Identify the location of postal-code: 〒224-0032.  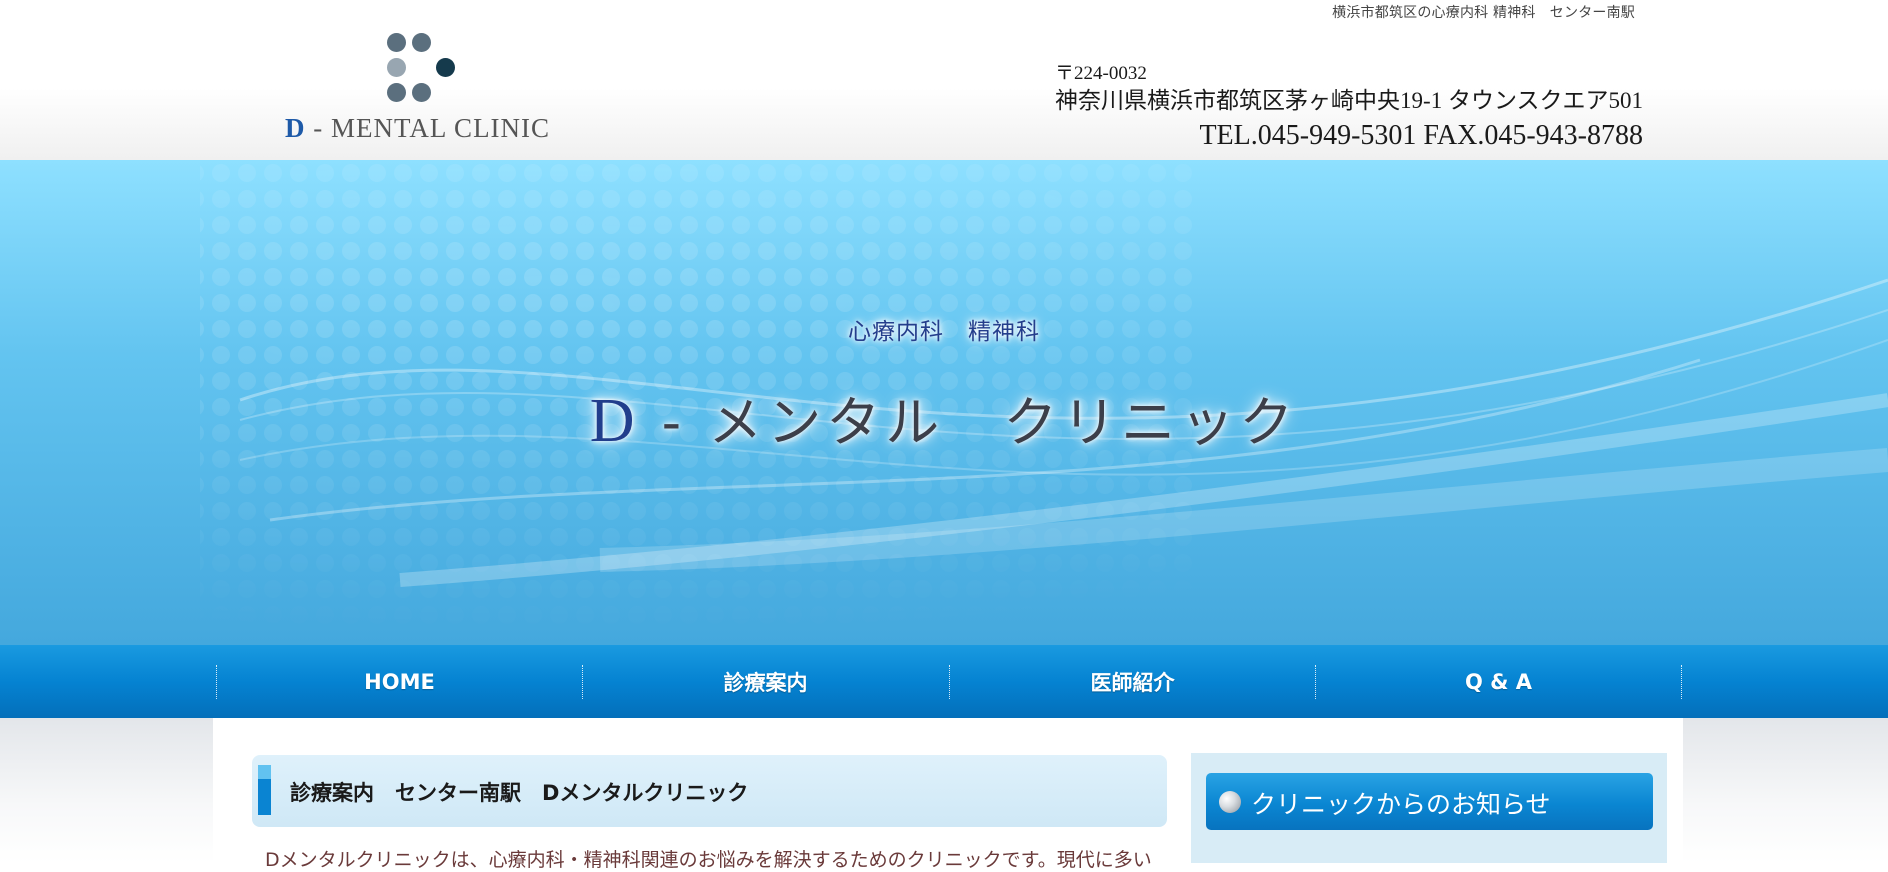
(1101, 73).